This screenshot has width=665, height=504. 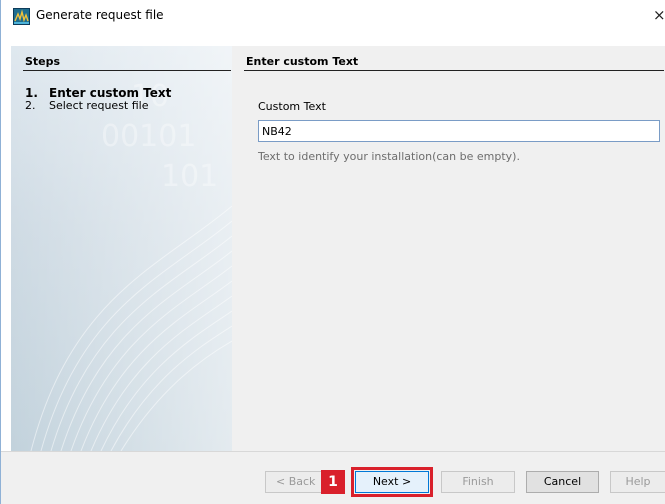 What do you see at coordinates (100, 15) in the screenshot?
I see `window-title: Generate request file` at bounding box center [100, 15].